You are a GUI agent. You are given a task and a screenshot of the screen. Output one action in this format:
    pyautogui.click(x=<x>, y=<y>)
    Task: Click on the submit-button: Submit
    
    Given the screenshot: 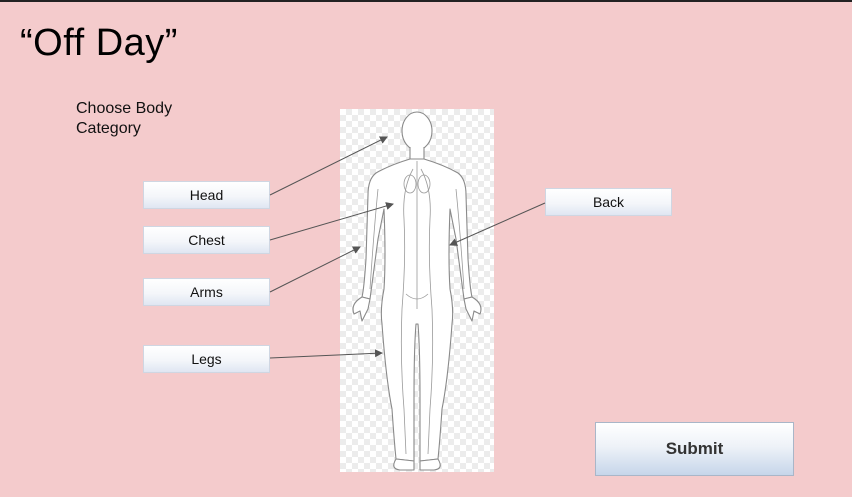 What is the action you would take?
    pyautogui.click(x=694, y=449)
    